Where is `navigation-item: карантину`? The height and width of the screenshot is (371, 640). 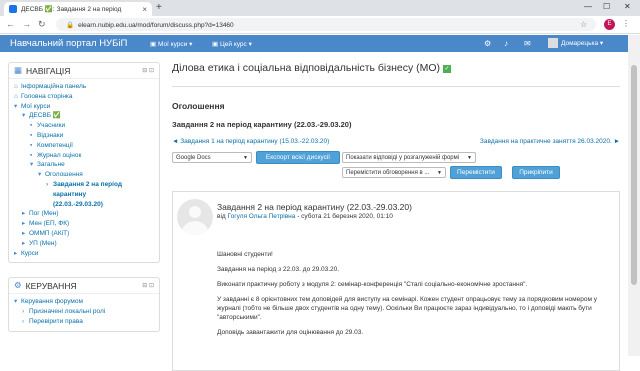
navigation-item: карантину is located at coordinates (86, 195).